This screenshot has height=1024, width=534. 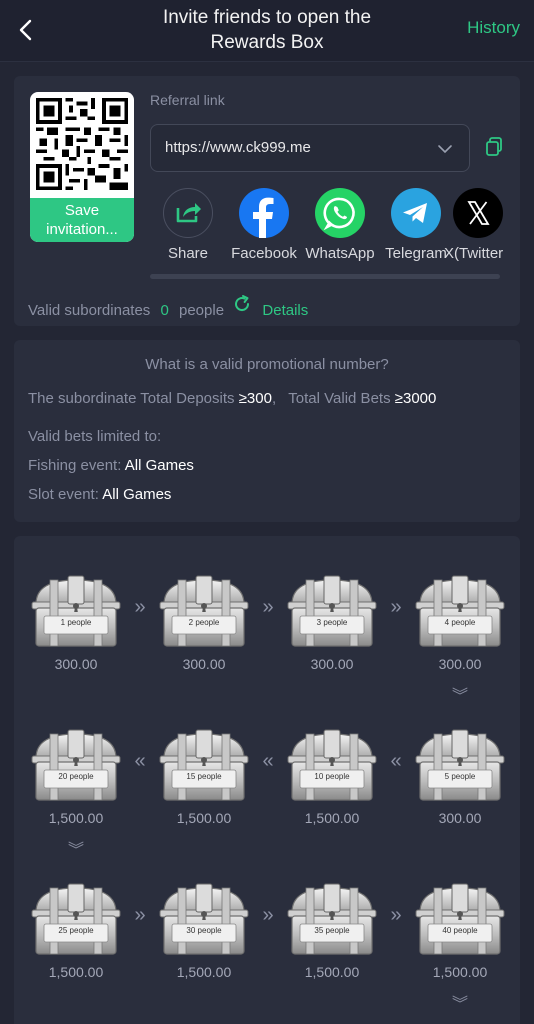 I want to click on whatsapp-label: WhatsApp, so click(x=340, y=253).